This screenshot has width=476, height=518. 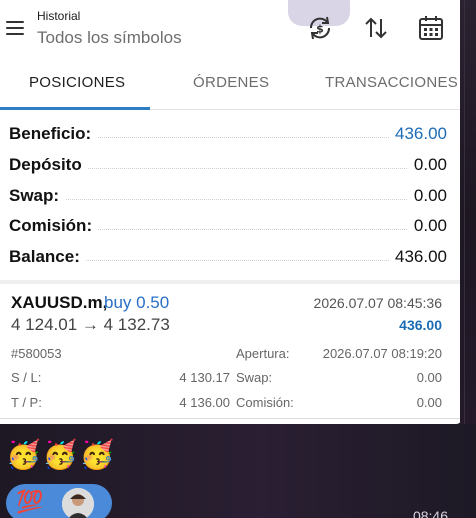 What do you see at coordinates (109, 38) in the screenshot?
I see `symbol-filter: Todos los símbolos` at bounding box center [109, 38].